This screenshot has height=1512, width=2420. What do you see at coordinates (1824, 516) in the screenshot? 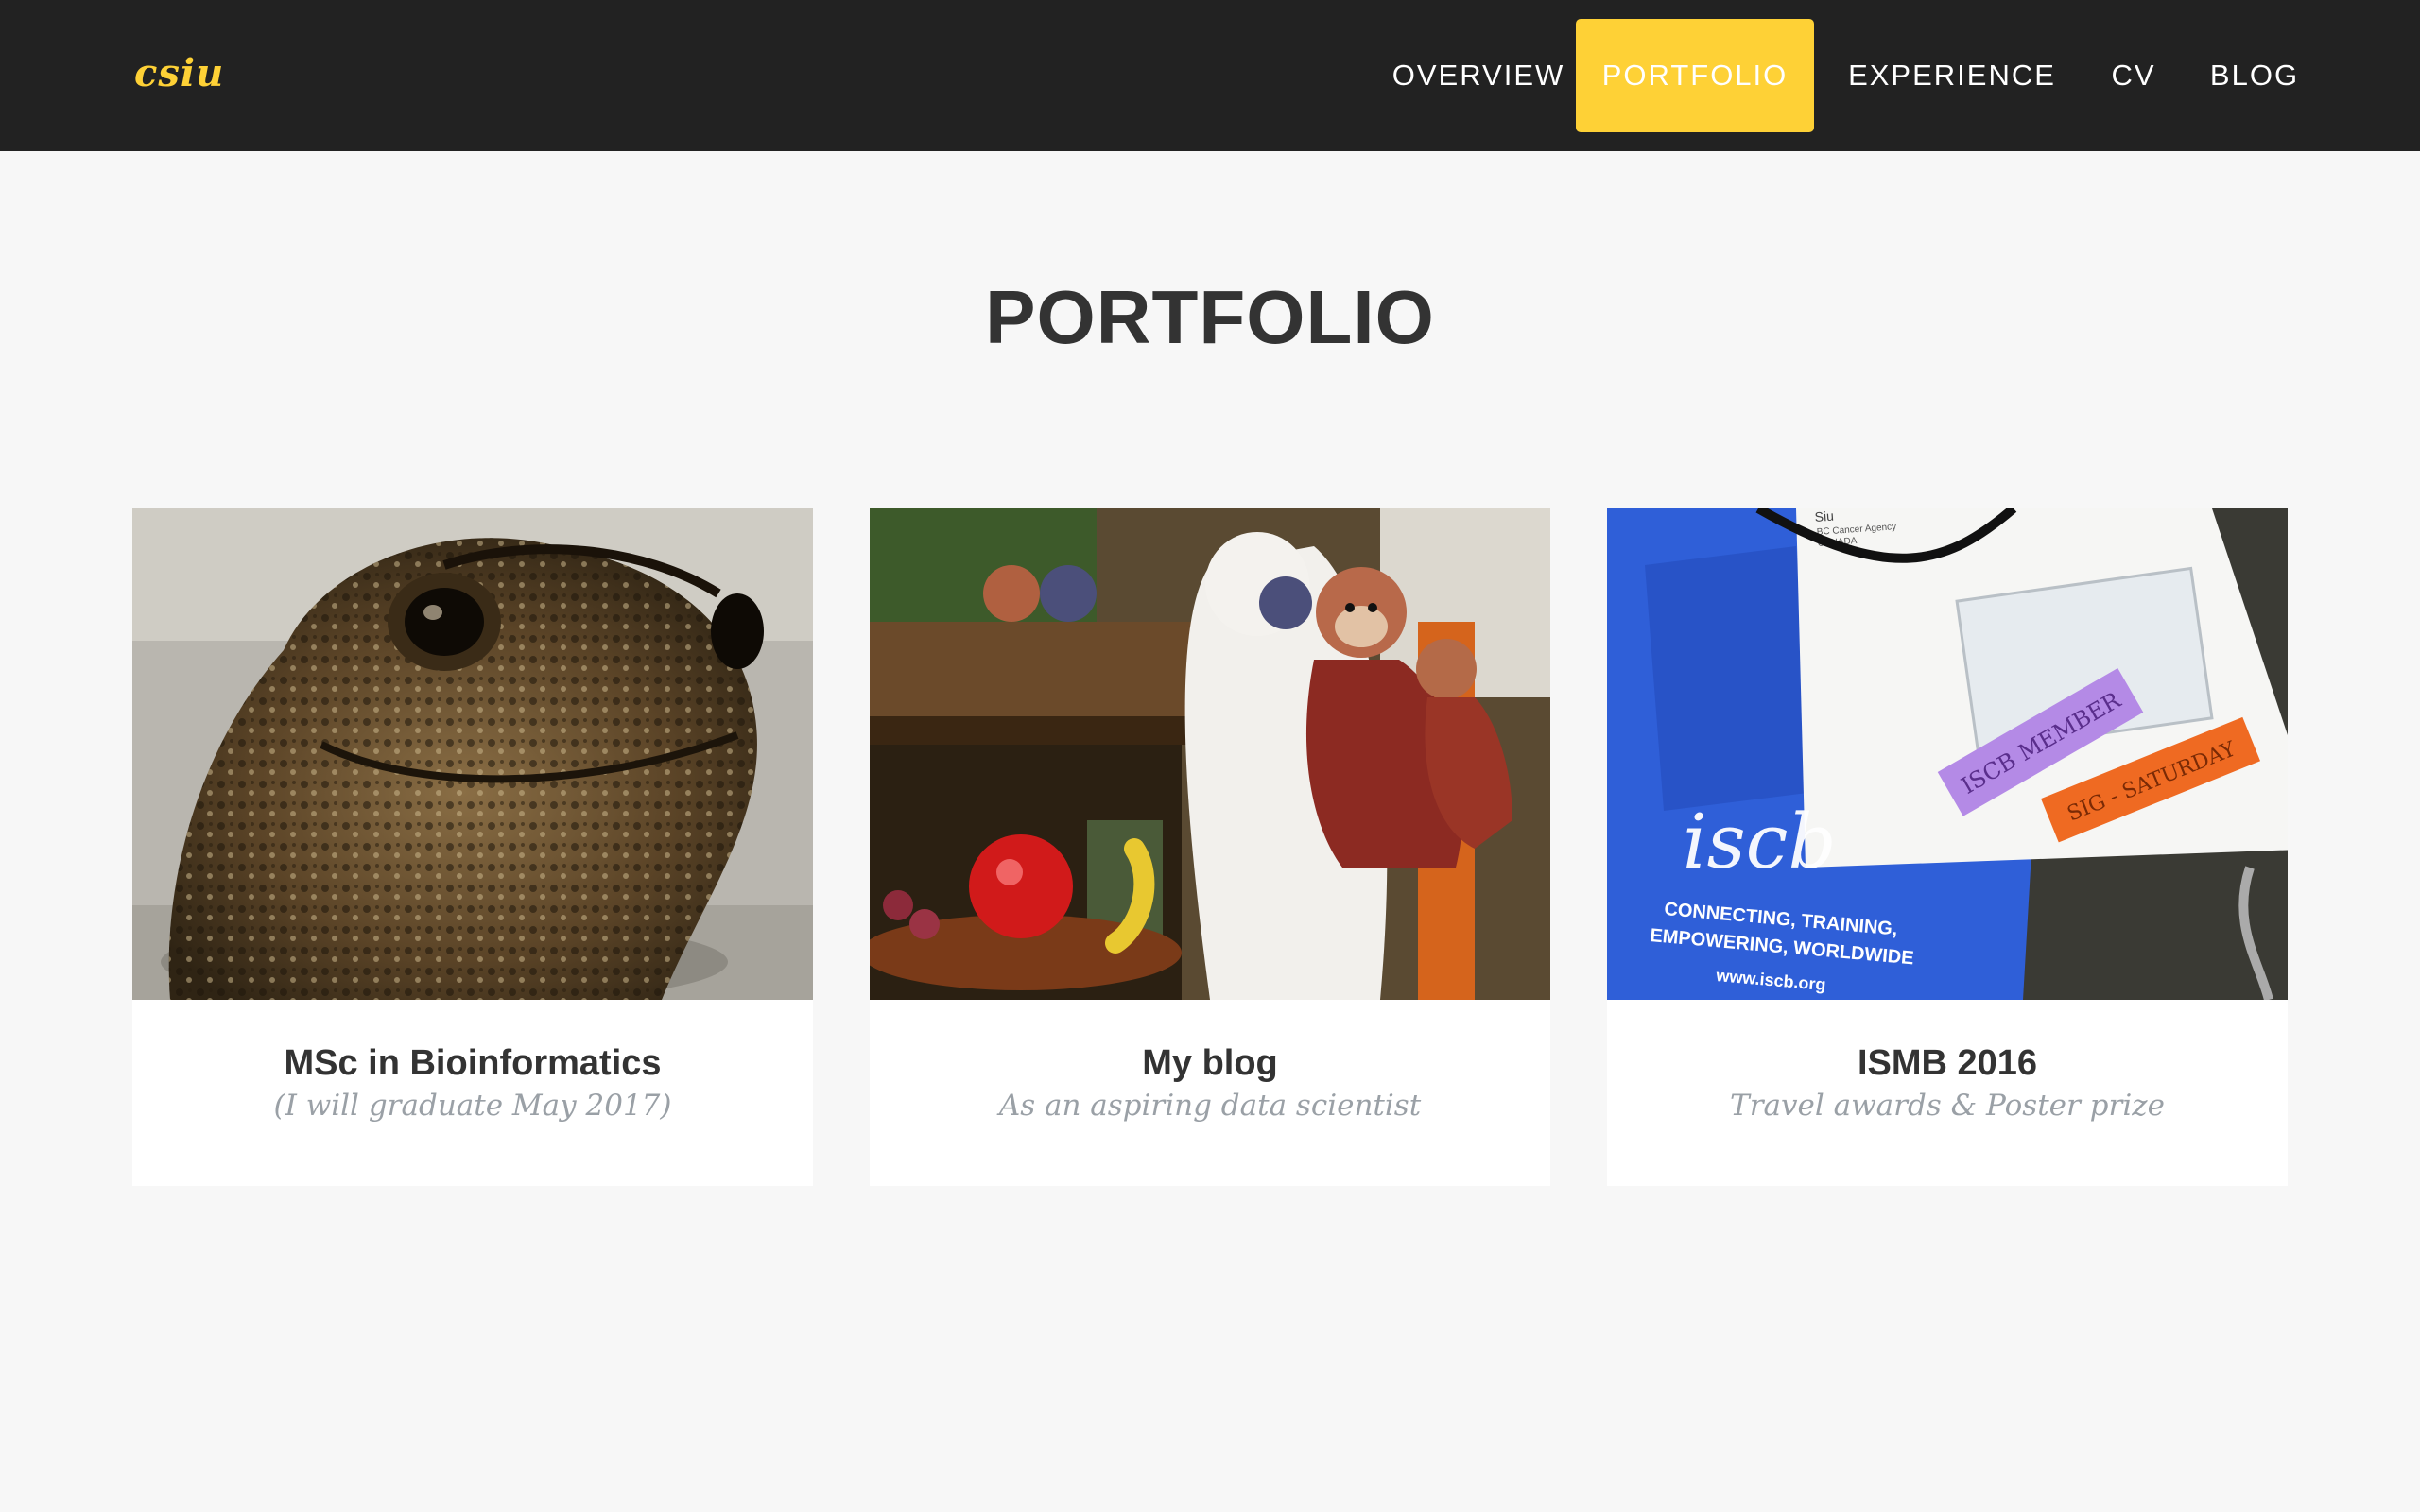
I see `badge-name: Siu` at bounding box center [1824, 516].